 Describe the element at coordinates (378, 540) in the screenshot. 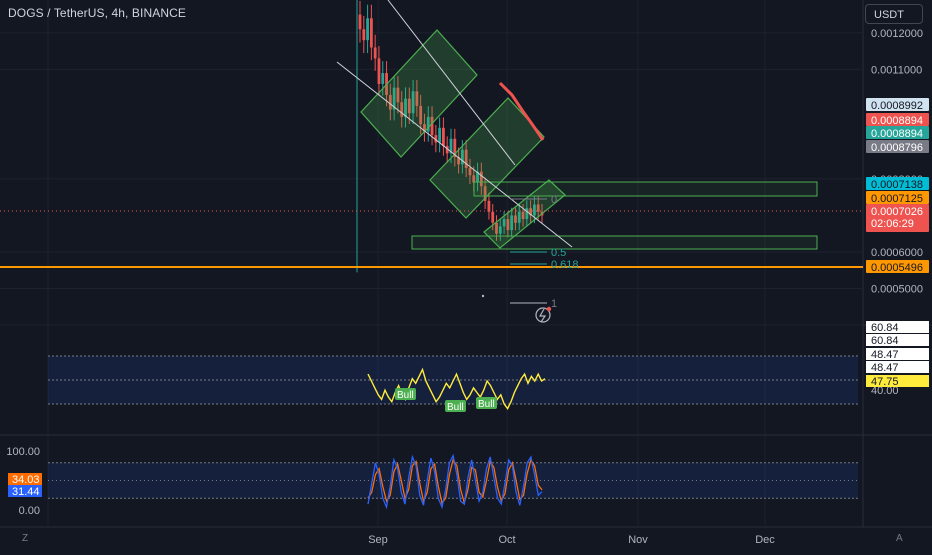

I see `time-tick-label: Sep` at that location.